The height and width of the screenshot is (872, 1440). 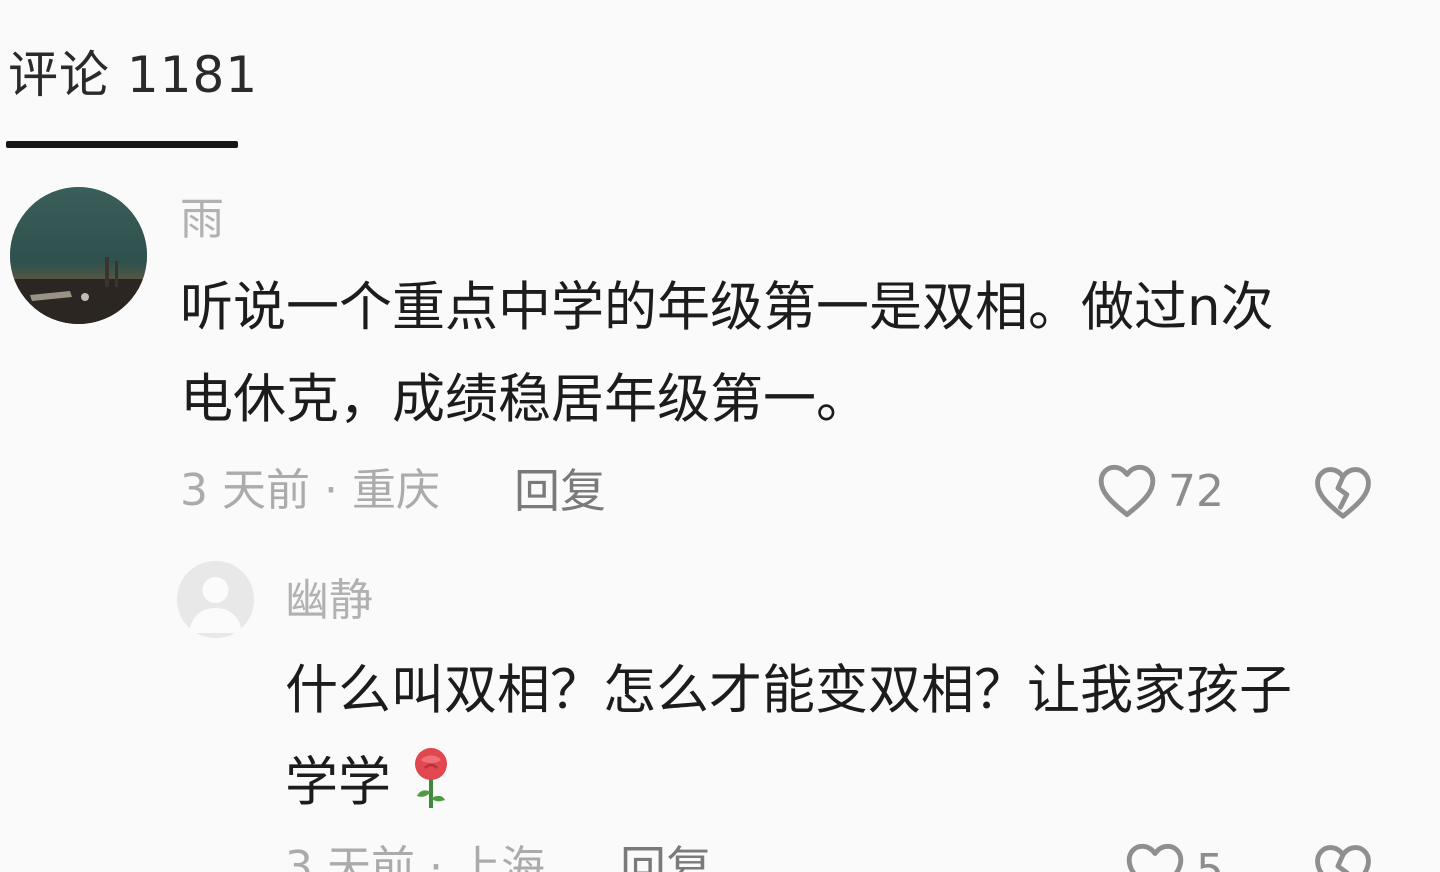 I want to click on comment-meta: 3 天前 · 重庆, so click(x=310, y=490).